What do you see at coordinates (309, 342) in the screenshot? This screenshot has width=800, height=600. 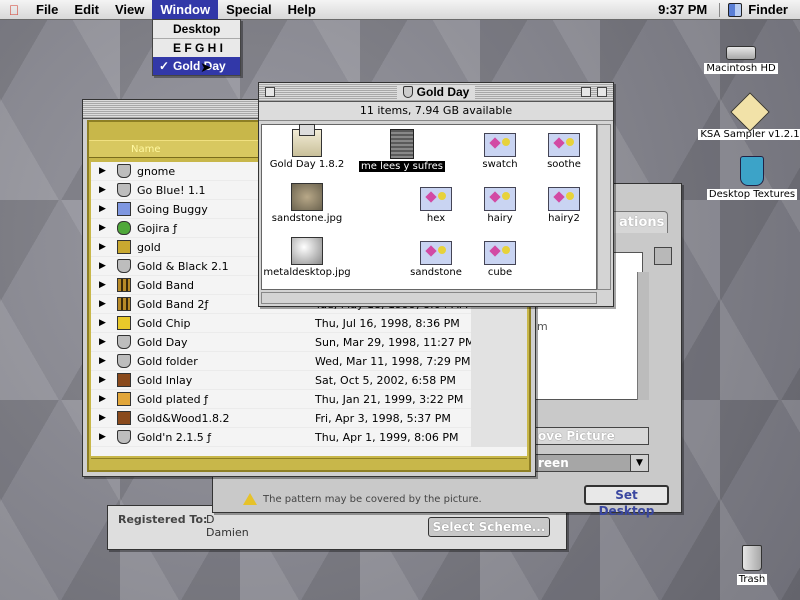 I see `table-row: ▶ Gold Day Sun, Mar 29, 1998, 11:27 PM` at bounding box center [309, 342].